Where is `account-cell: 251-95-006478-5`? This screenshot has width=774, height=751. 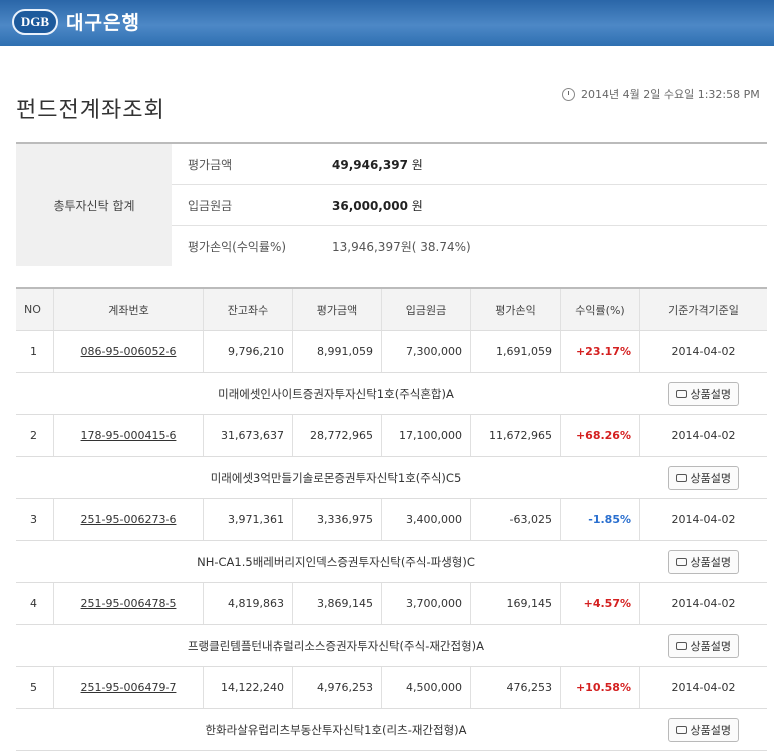 account-cell: 251-95-006478-5 is located at coordinates (129, 603).